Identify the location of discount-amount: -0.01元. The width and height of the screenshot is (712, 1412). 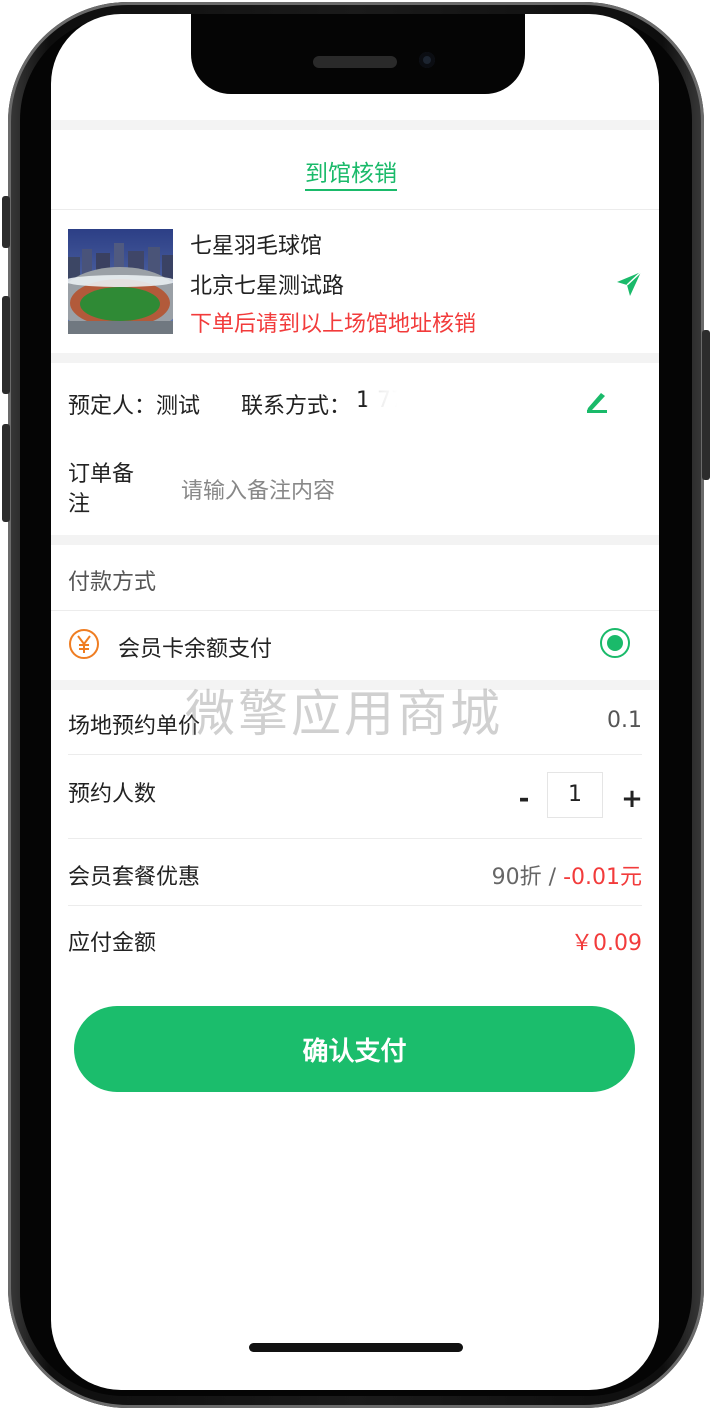
(602, 877).